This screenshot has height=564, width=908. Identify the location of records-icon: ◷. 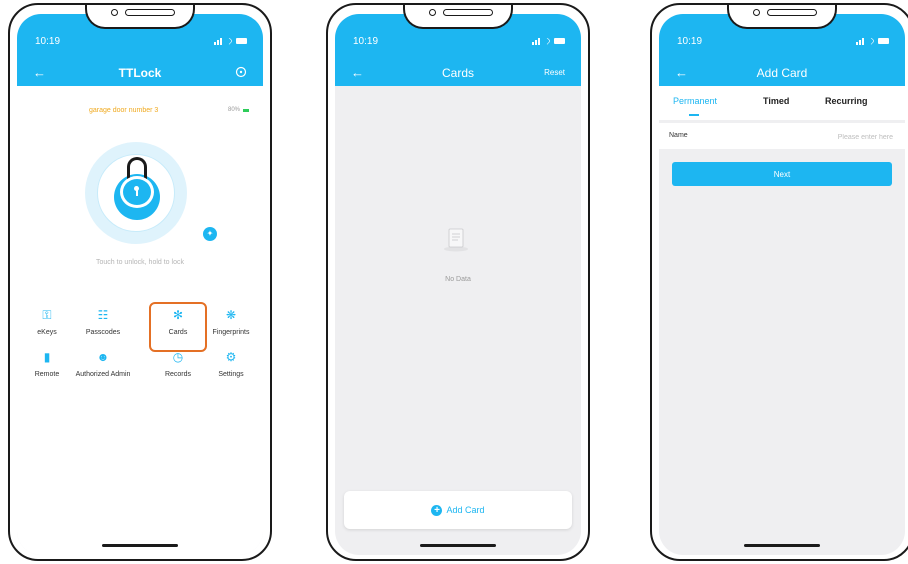
(178, 357).